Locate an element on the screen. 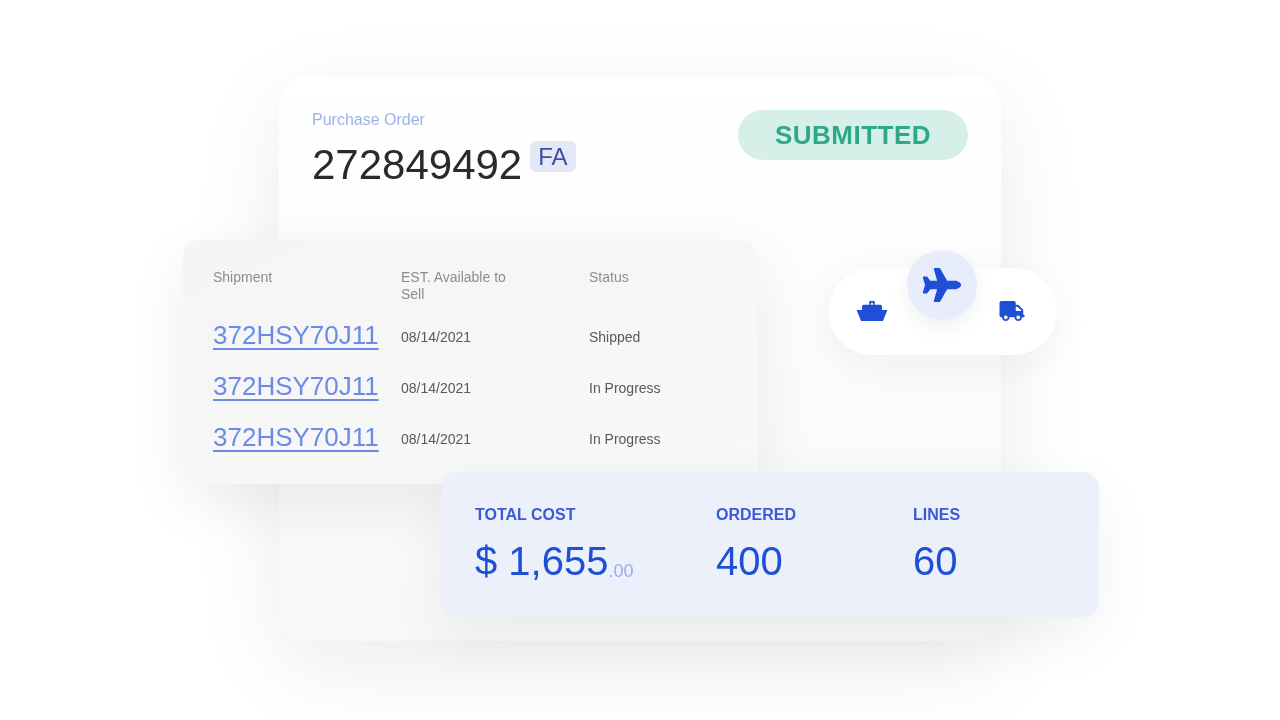 The height and width of the screenshot is (720, 1280). column-header: Shipment is located at coordinates (243, 277).